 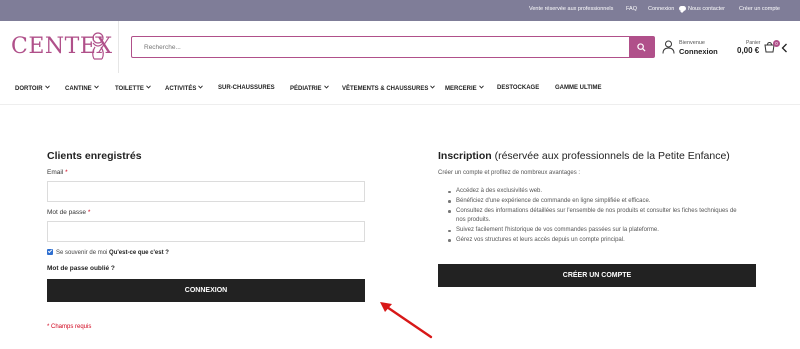 What do you see at coordinates (50, 252) in the screenshot?
I see `remember-me-checkbox` at bounding box center [50, 252].